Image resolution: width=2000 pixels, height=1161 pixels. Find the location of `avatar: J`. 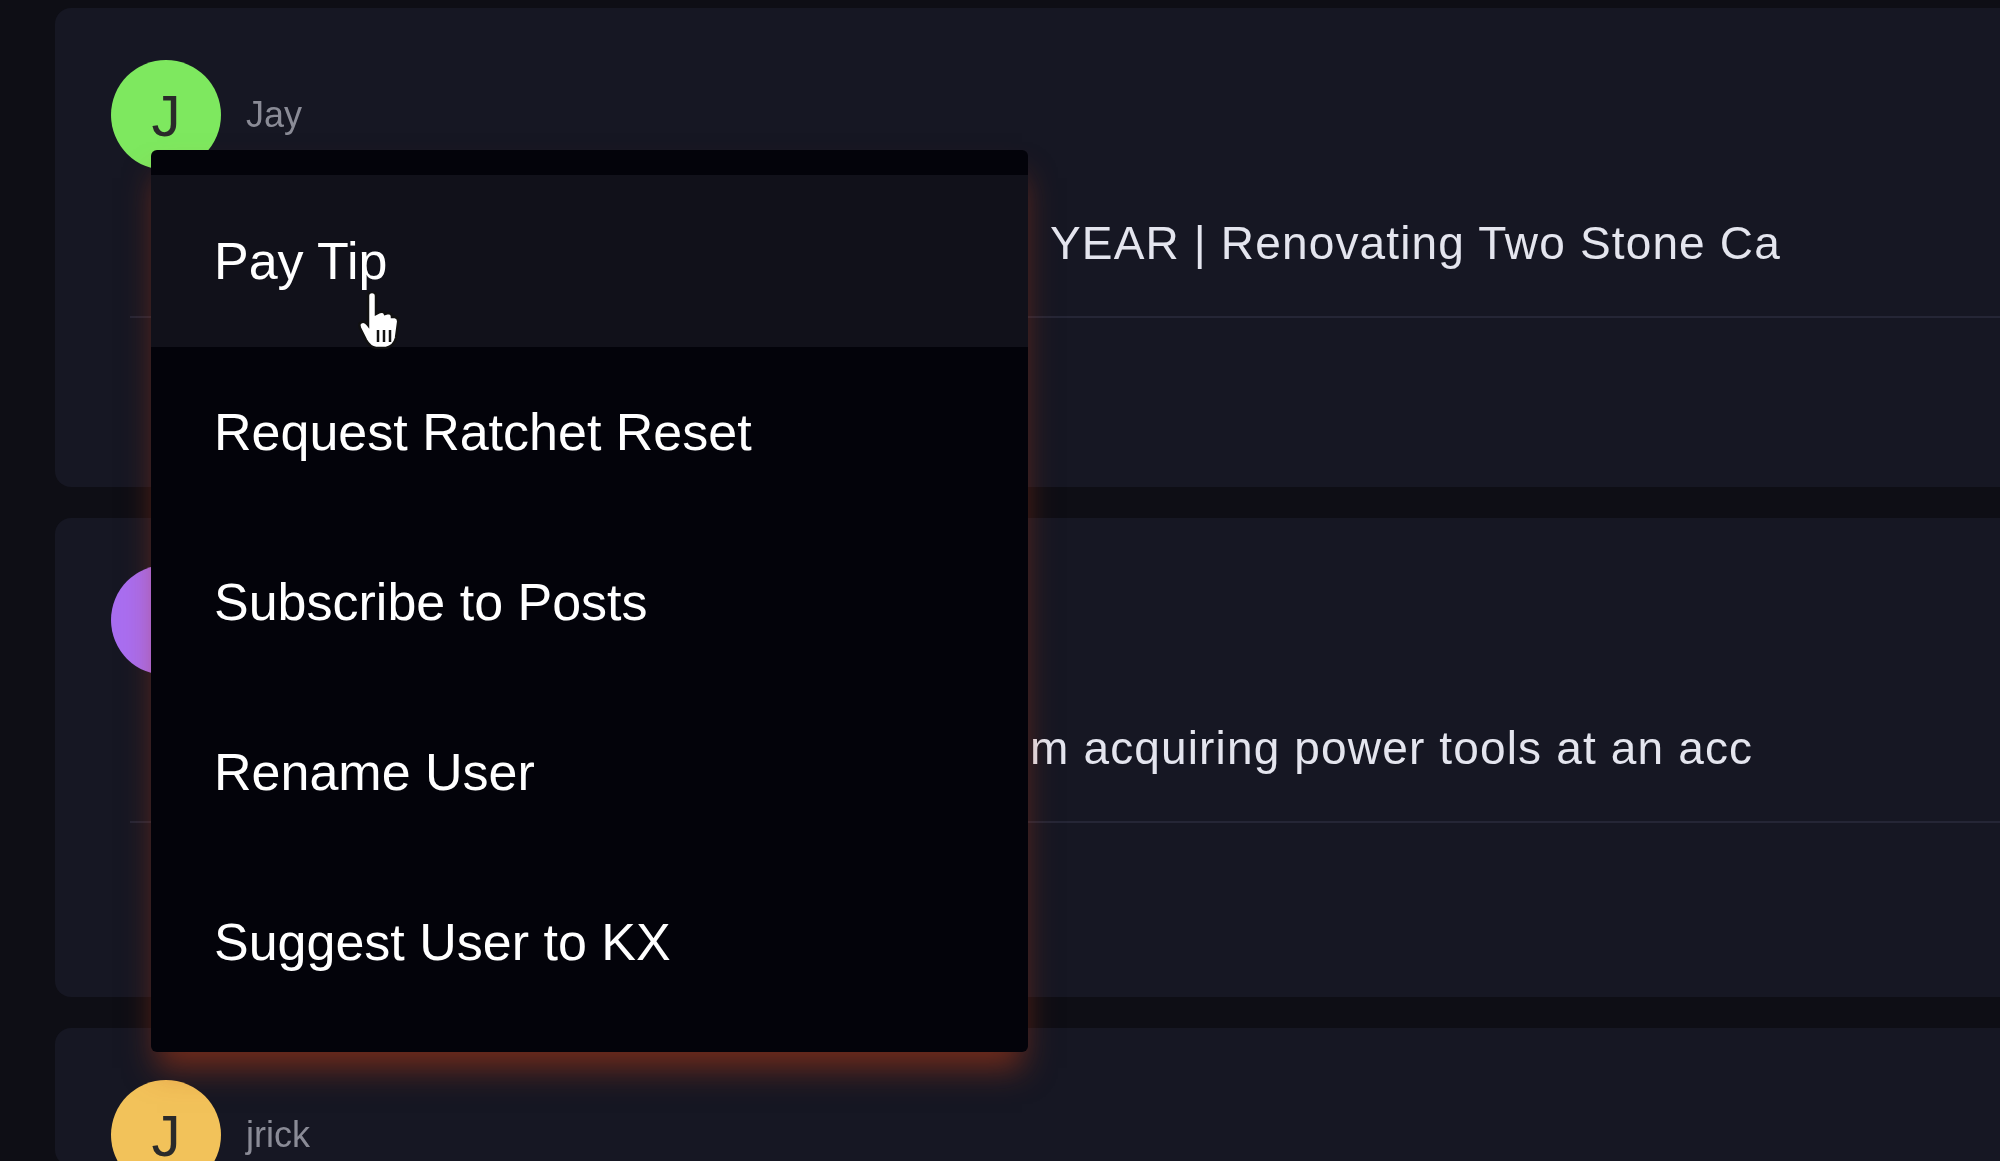

avatar: J is located at coordinates (166, 1120).